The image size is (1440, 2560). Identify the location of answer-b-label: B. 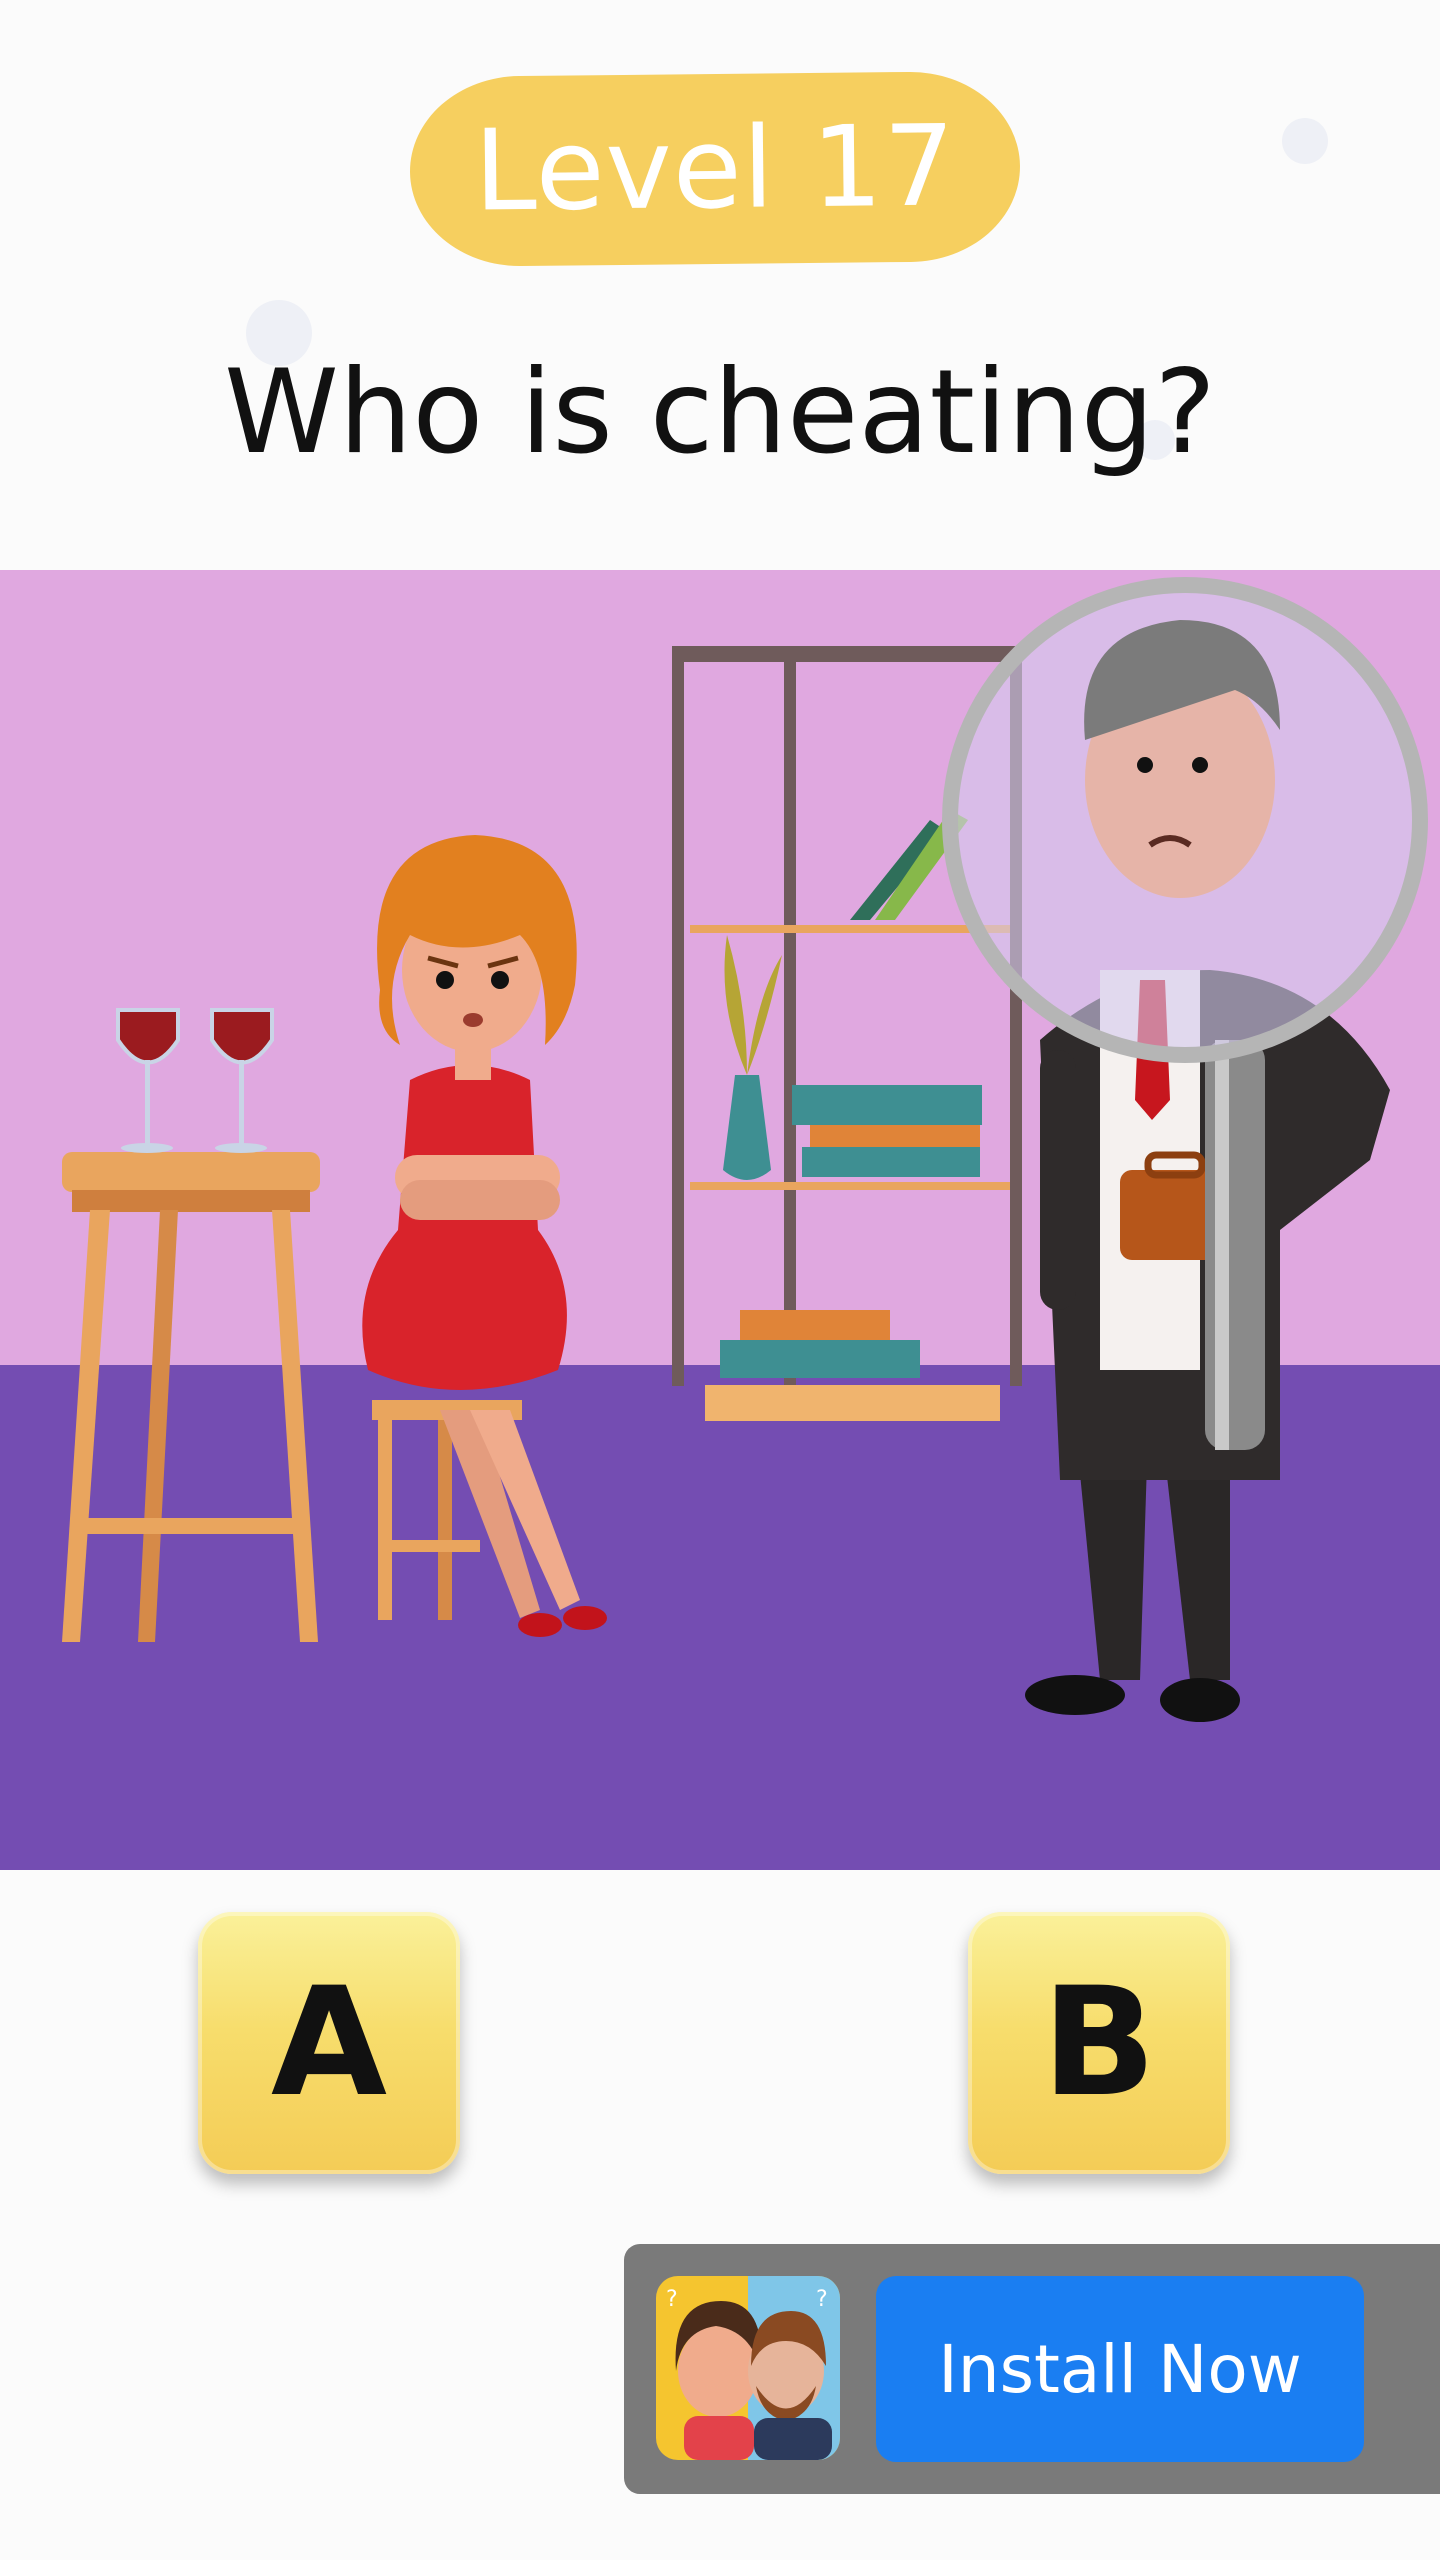
(1099, 2043).